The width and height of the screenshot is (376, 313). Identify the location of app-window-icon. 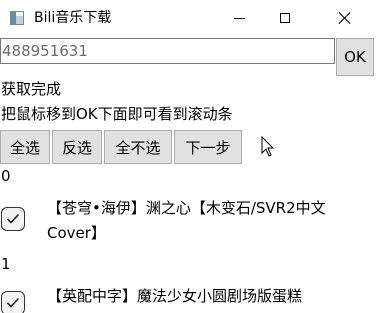
(17, 18).